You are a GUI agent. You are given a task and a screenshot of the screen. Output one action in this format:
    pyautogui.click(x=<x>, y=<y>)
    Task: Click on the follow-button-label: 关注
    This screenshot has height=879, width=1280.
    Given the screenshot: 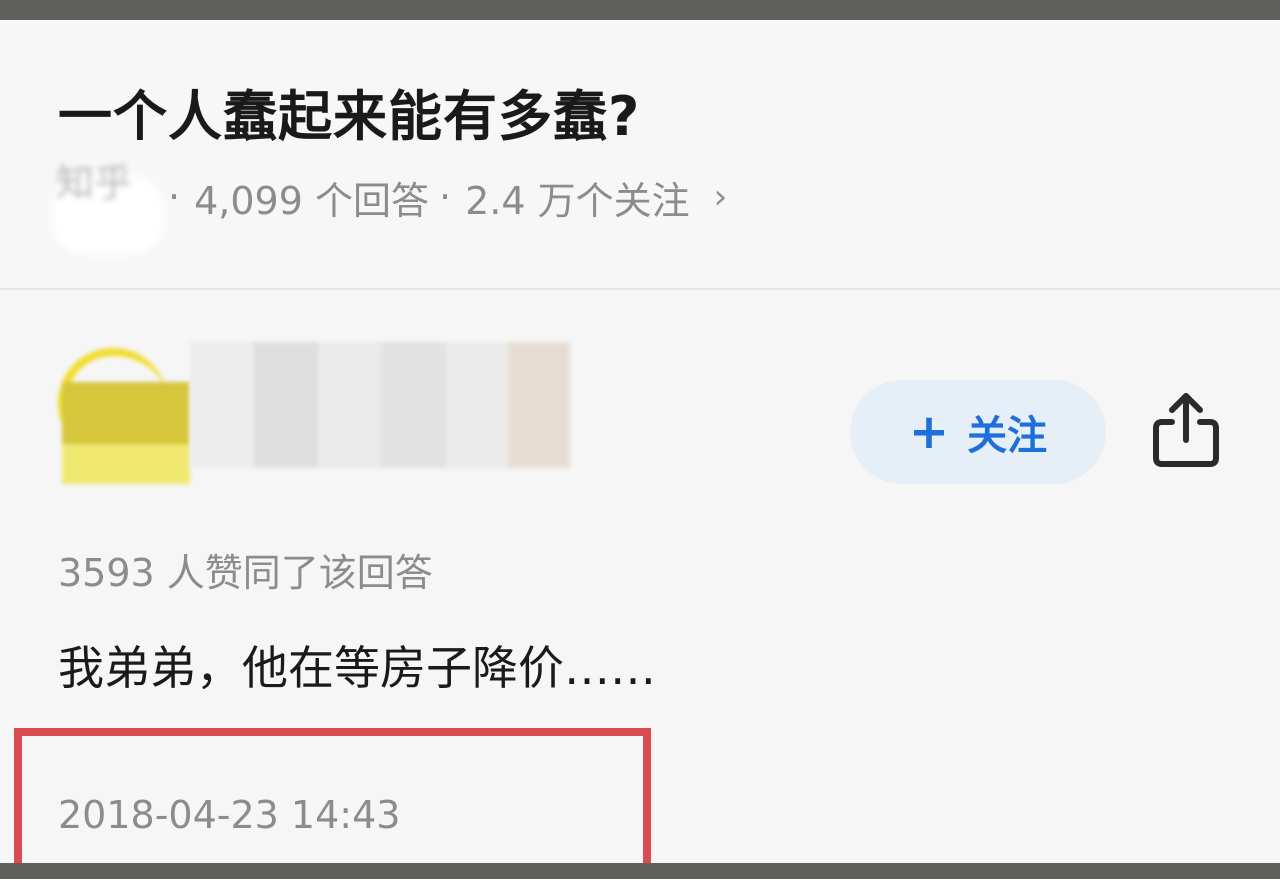 What is the action you would take?
    pyautogui.click(x=1007, y=436)
    